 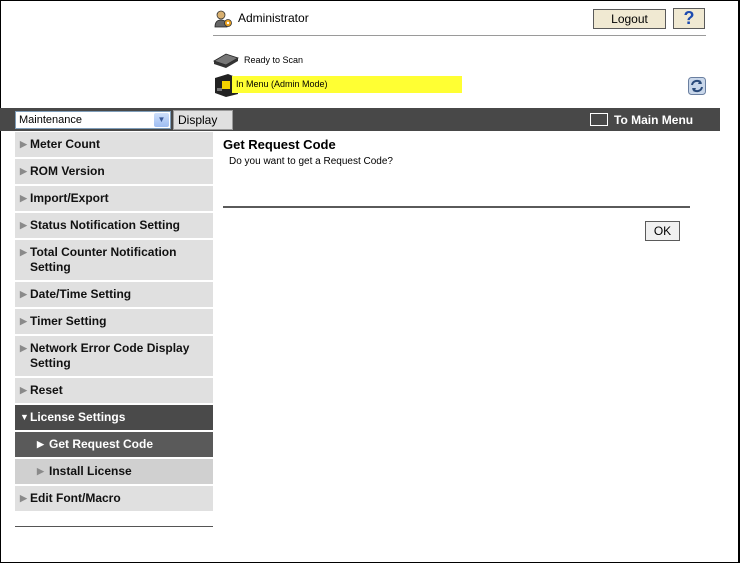 What do you see at coordinates (203, 120) in the screenshot?
I see `display-button: Display` at bounding box center [203, 120].